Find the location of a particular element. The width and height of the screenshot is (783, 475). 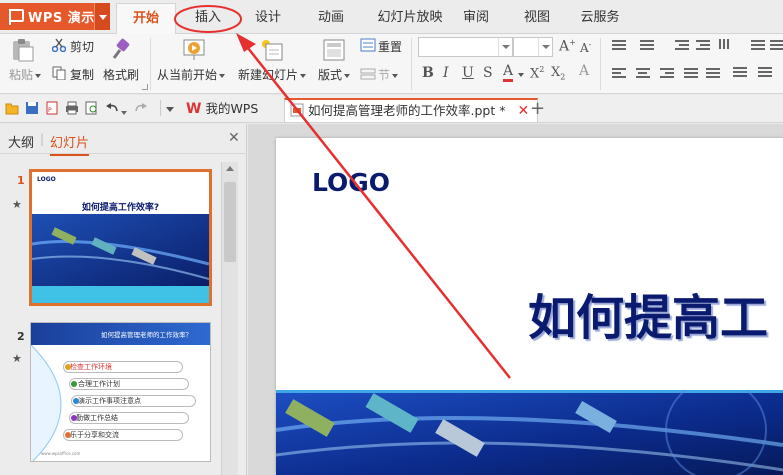

undo-dropdown-icon is located at coordinates (124, 113).